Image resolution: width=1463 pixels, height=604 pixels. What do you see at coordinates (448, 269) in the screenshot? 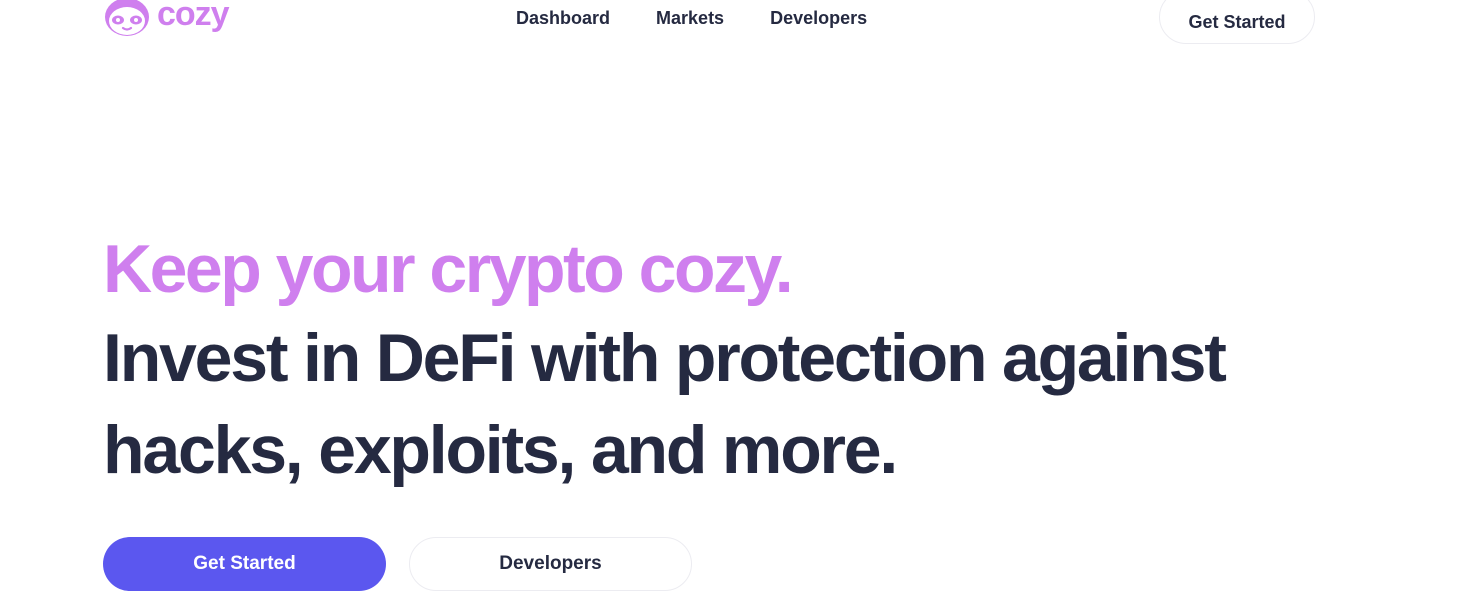
I see `hero-tagline: Keep your crypto cozy.` at bounding box center [448, 269].